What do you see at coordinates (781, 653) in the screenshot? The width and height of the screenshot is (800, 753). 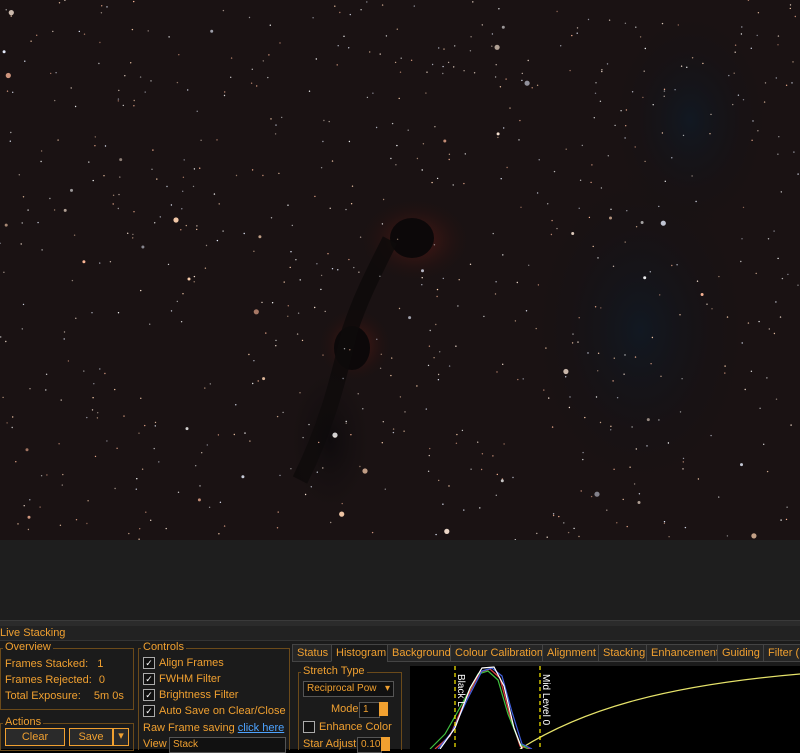 I see `tab-filter: Filter (F` at bounding box center [781, 653].